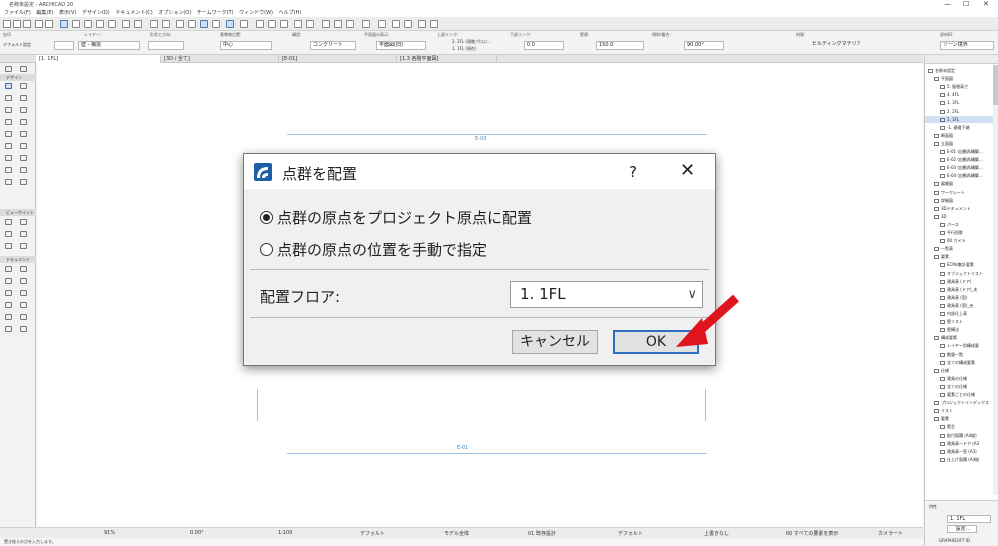  I want to click on grid-icon, so click(408, 24).